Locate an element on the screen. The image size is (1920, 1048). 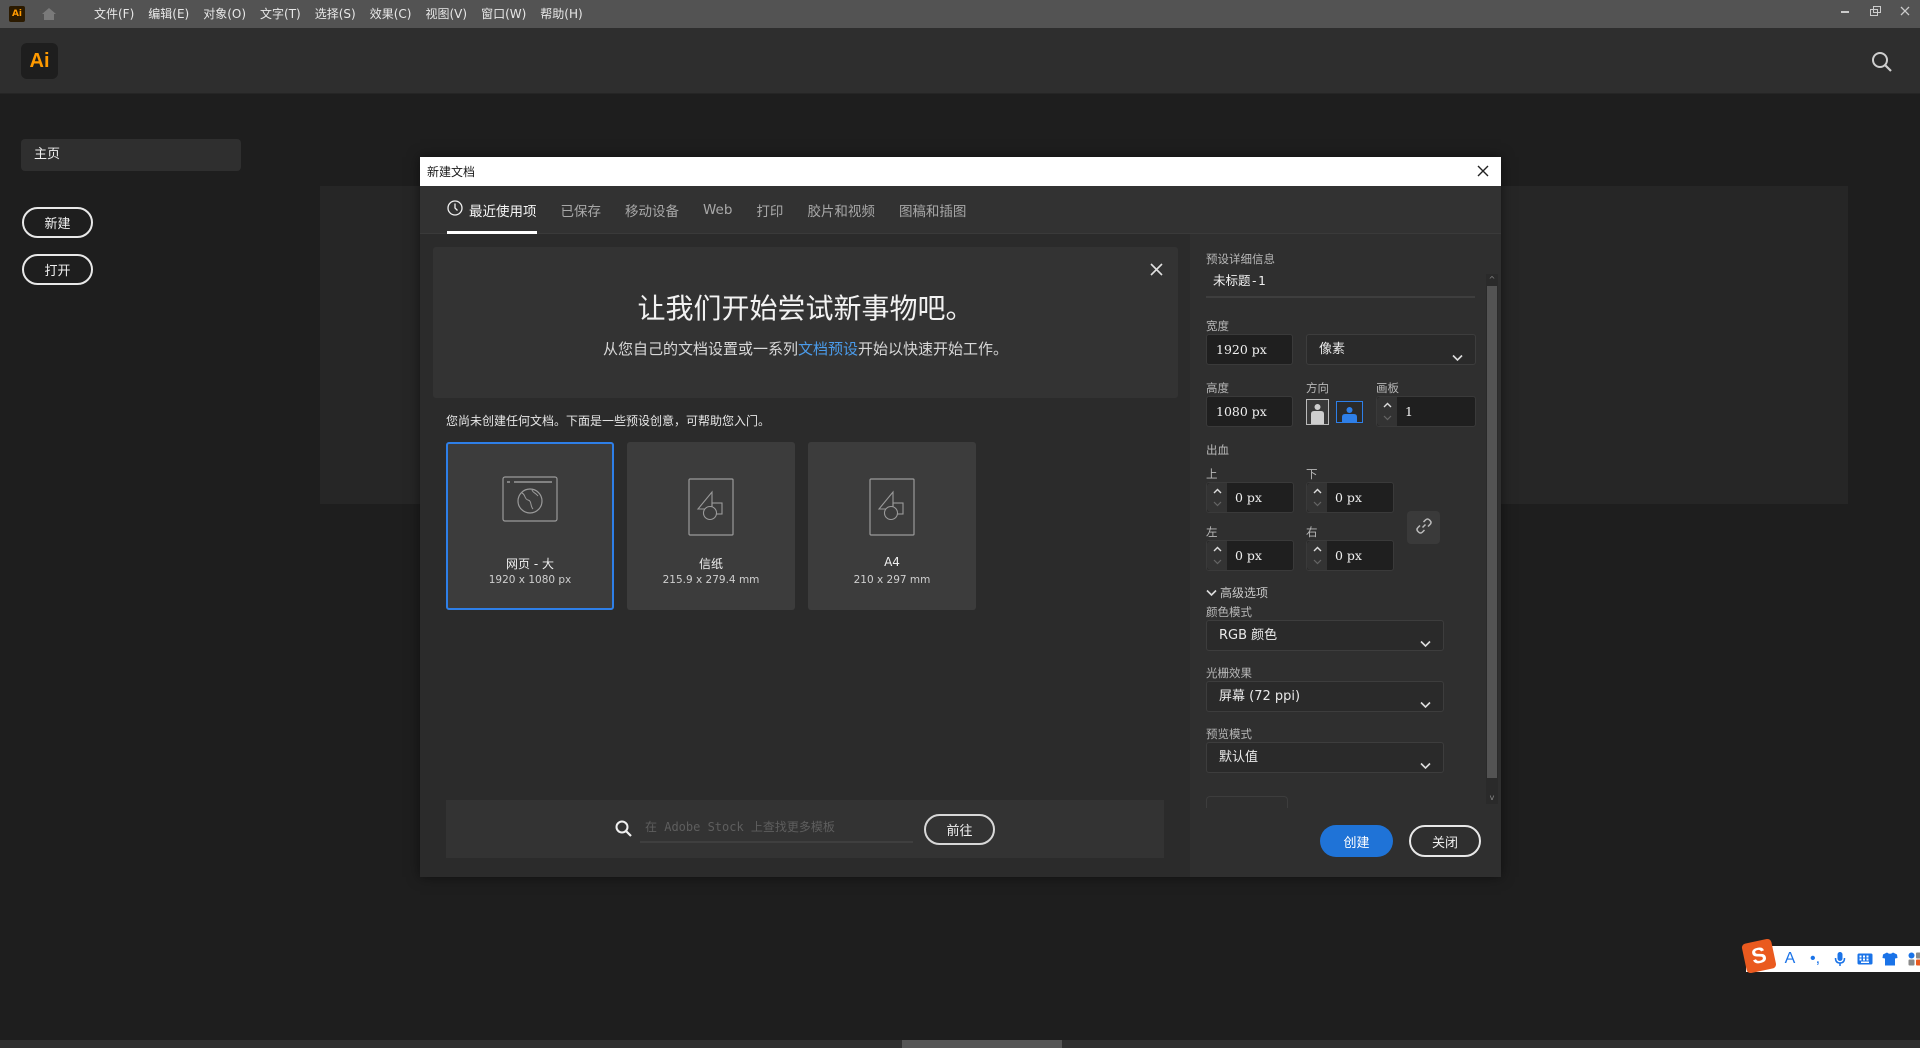
raster-effects-select: 屏幕 (72 ppi) is located at coordinates (1325, 696).